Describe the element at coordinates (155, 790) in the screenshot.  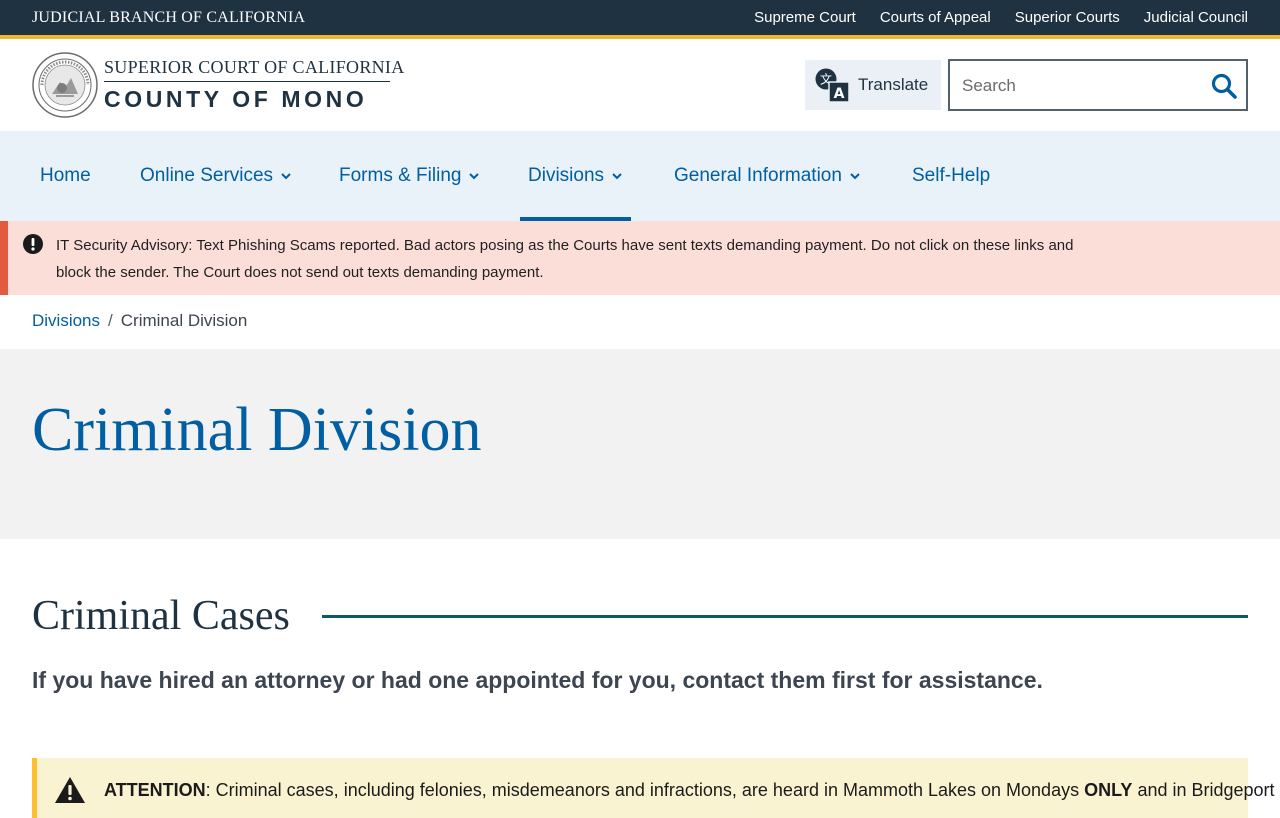
I see `attention-label: ATTENTION` at that location.